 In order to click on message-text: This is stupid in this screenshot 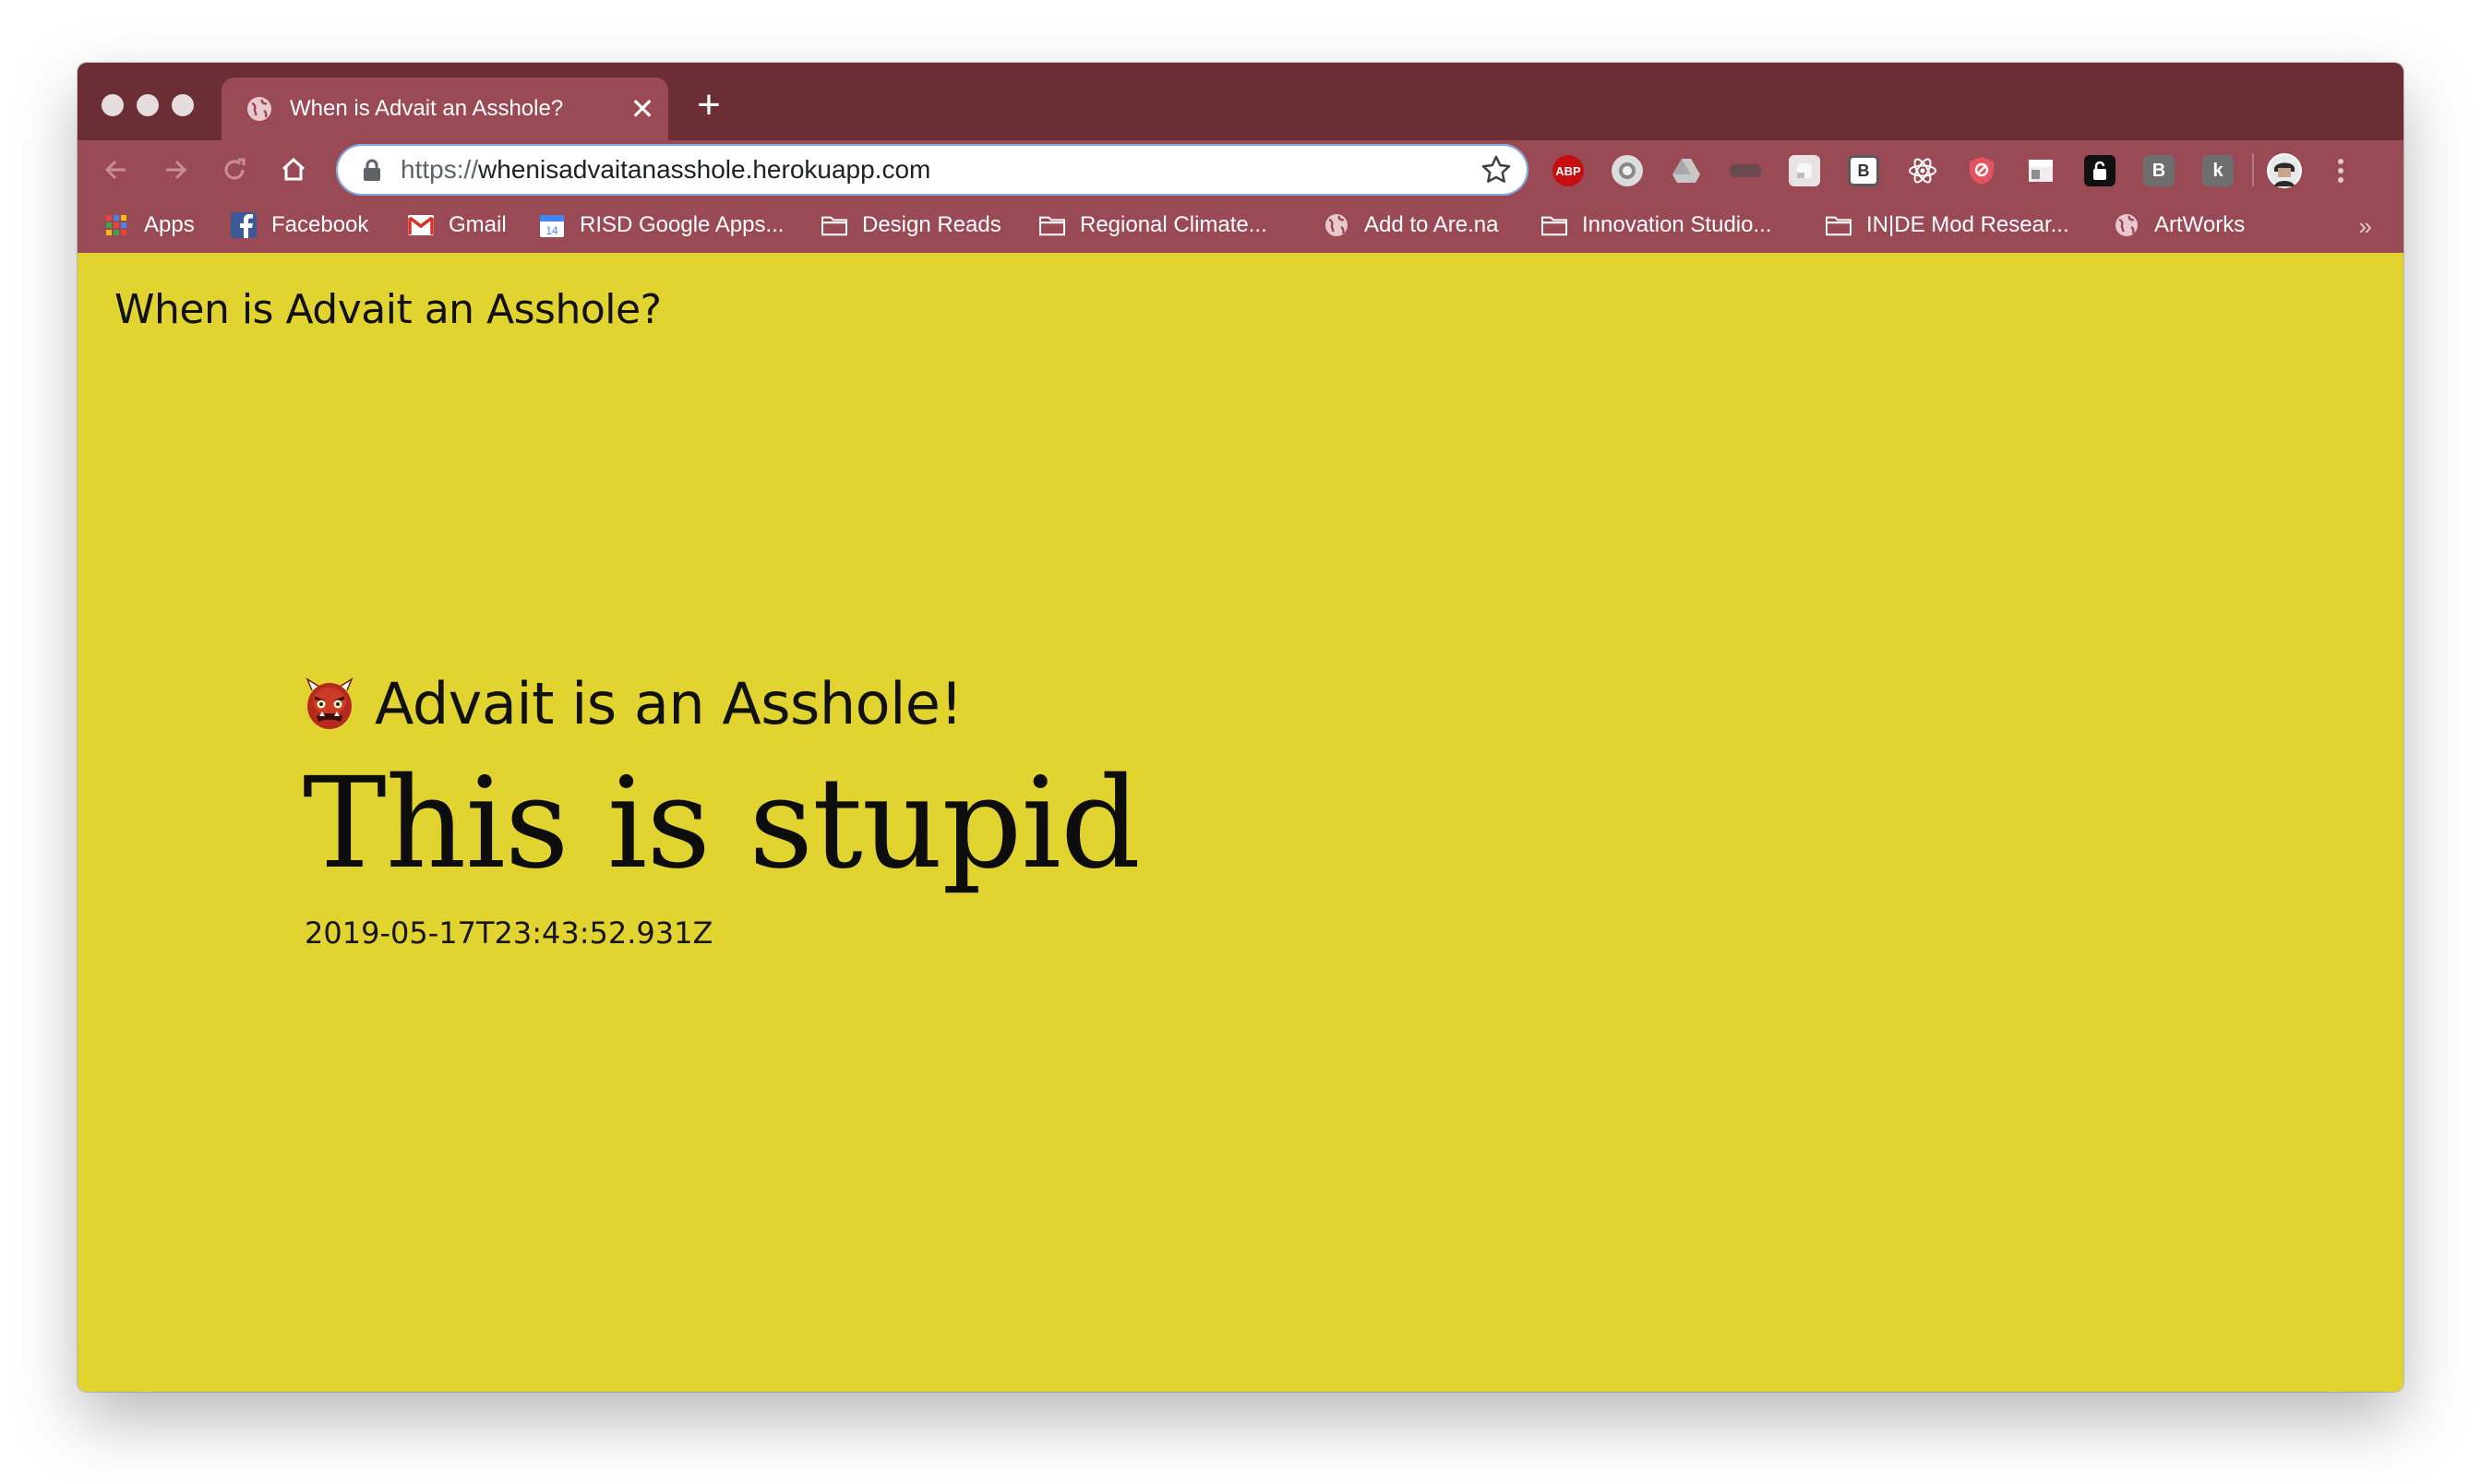, I will do `click(722, 824)`.